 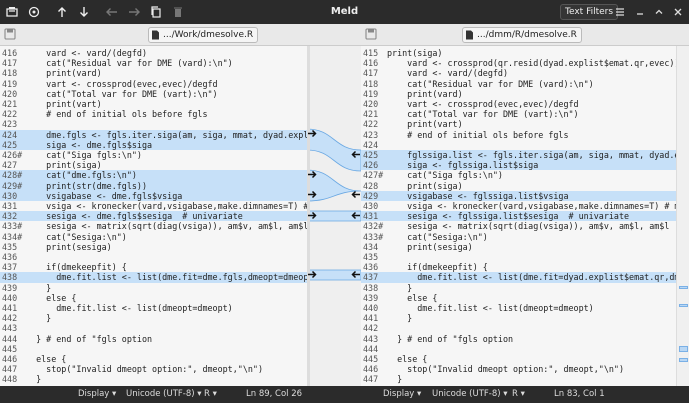 What do you see at coordinates (518, 267) in the screenshot?
I see `code-line: 436 if(dmekeepfit) {` at bounding box center [518, 267].